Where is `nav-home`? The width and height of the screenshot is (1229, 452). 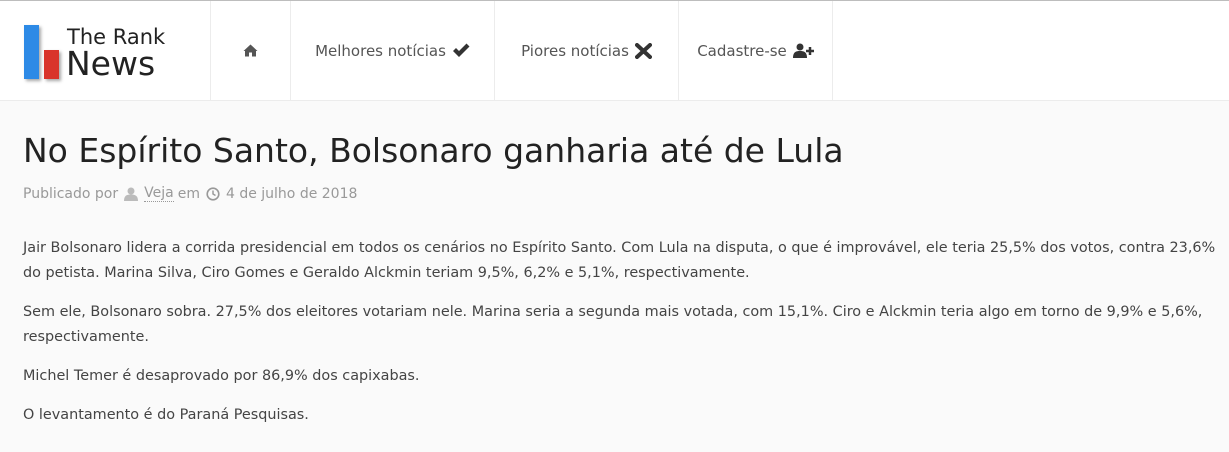 nav-home is located at coordinates (250, 50).